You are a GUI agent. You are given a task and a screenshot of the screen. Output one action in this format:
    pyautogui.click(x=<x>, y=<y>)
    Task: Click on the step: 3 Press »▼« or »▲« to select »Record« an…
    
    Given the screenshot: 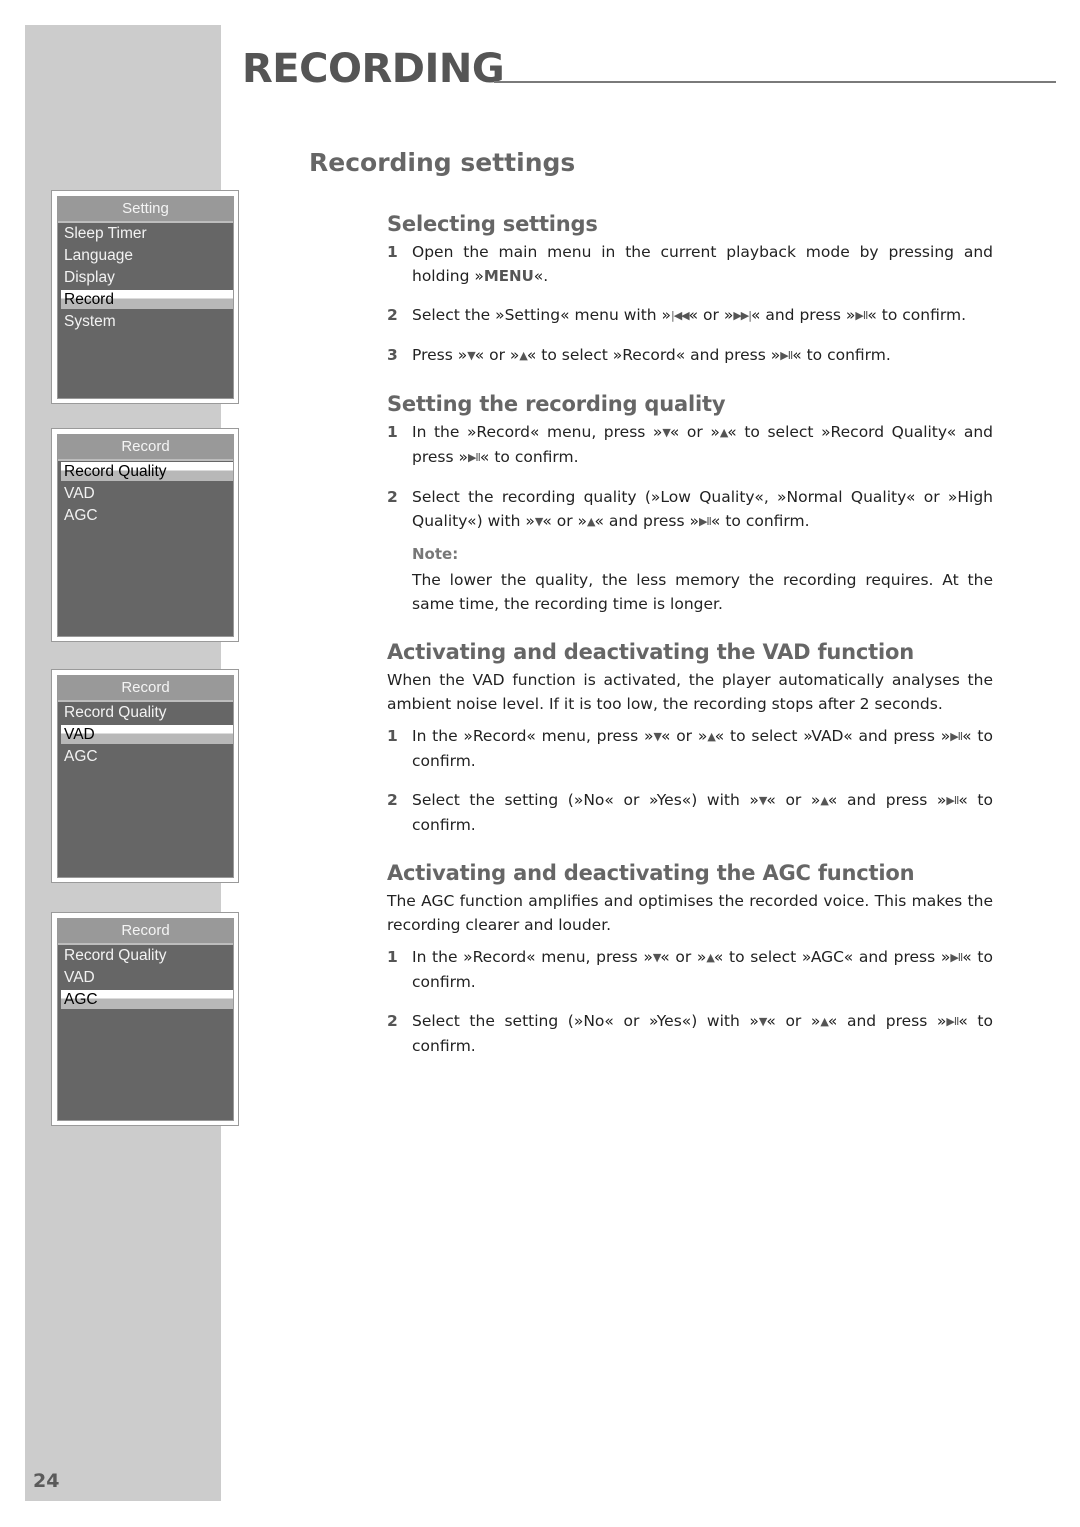 What is the action you would take?
    pyautogui.click(x=690, y=355)
    